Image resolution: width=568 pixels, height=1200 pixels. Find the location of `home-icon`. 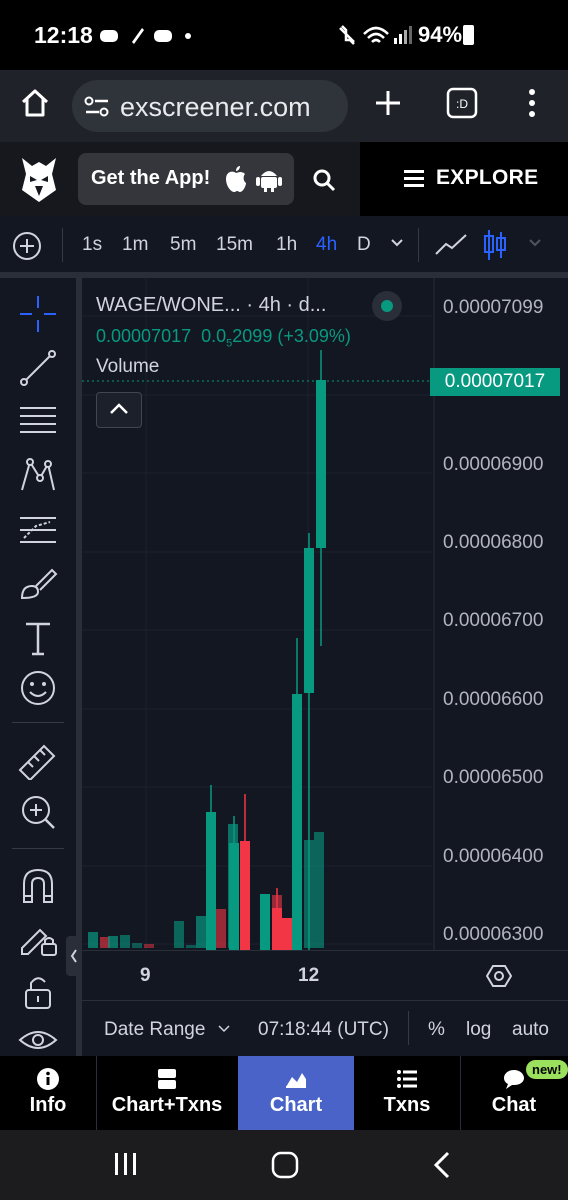

home-icon is located at coordinates (35, 103).